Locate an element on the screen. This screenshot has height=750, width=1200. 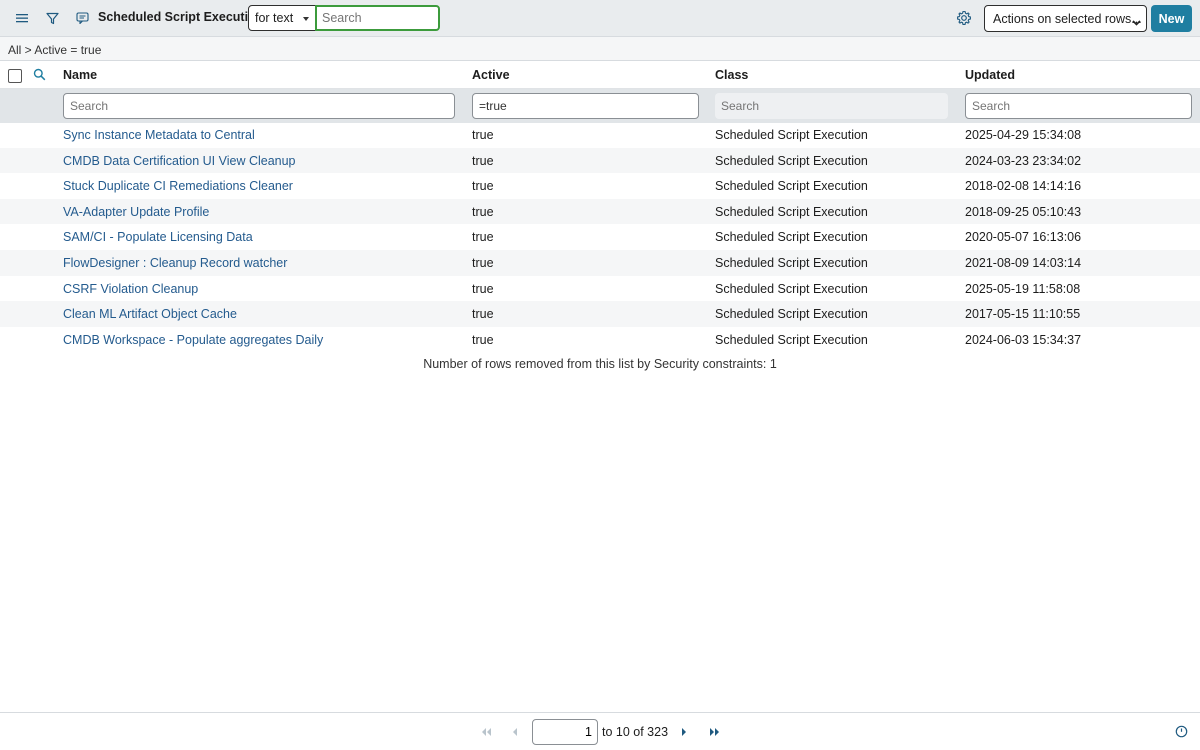
page-range-text: to 10 of 323 is located at coordinates (635, 732).